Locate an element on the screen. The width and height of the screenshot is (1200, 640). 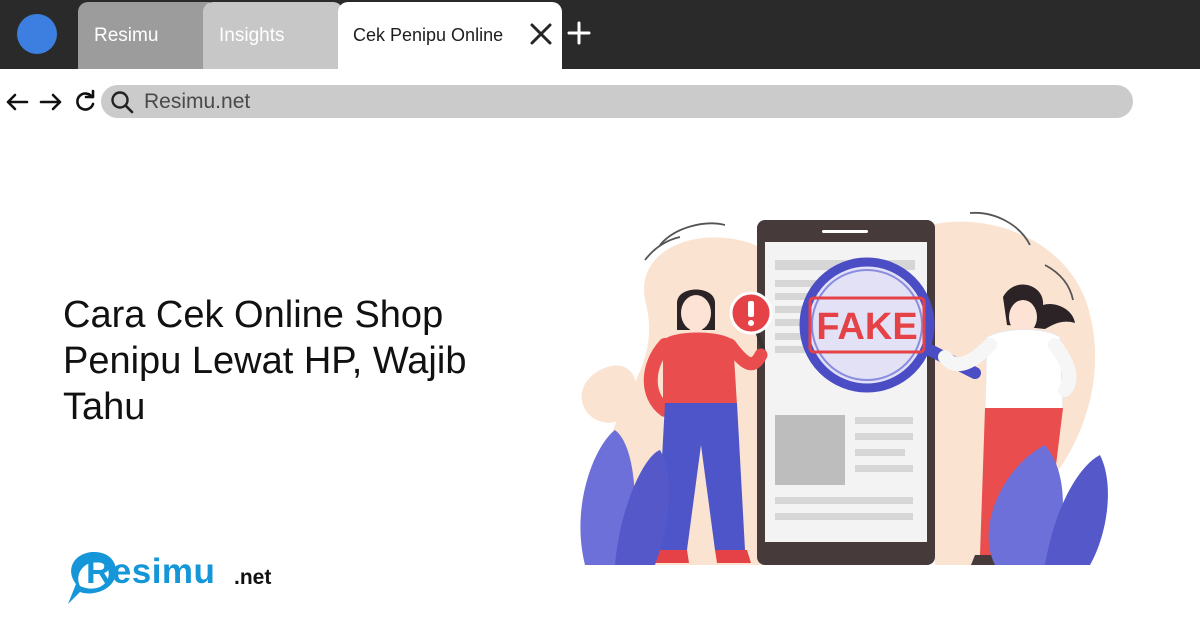
plus-icon is located at coordinates (579, 33).